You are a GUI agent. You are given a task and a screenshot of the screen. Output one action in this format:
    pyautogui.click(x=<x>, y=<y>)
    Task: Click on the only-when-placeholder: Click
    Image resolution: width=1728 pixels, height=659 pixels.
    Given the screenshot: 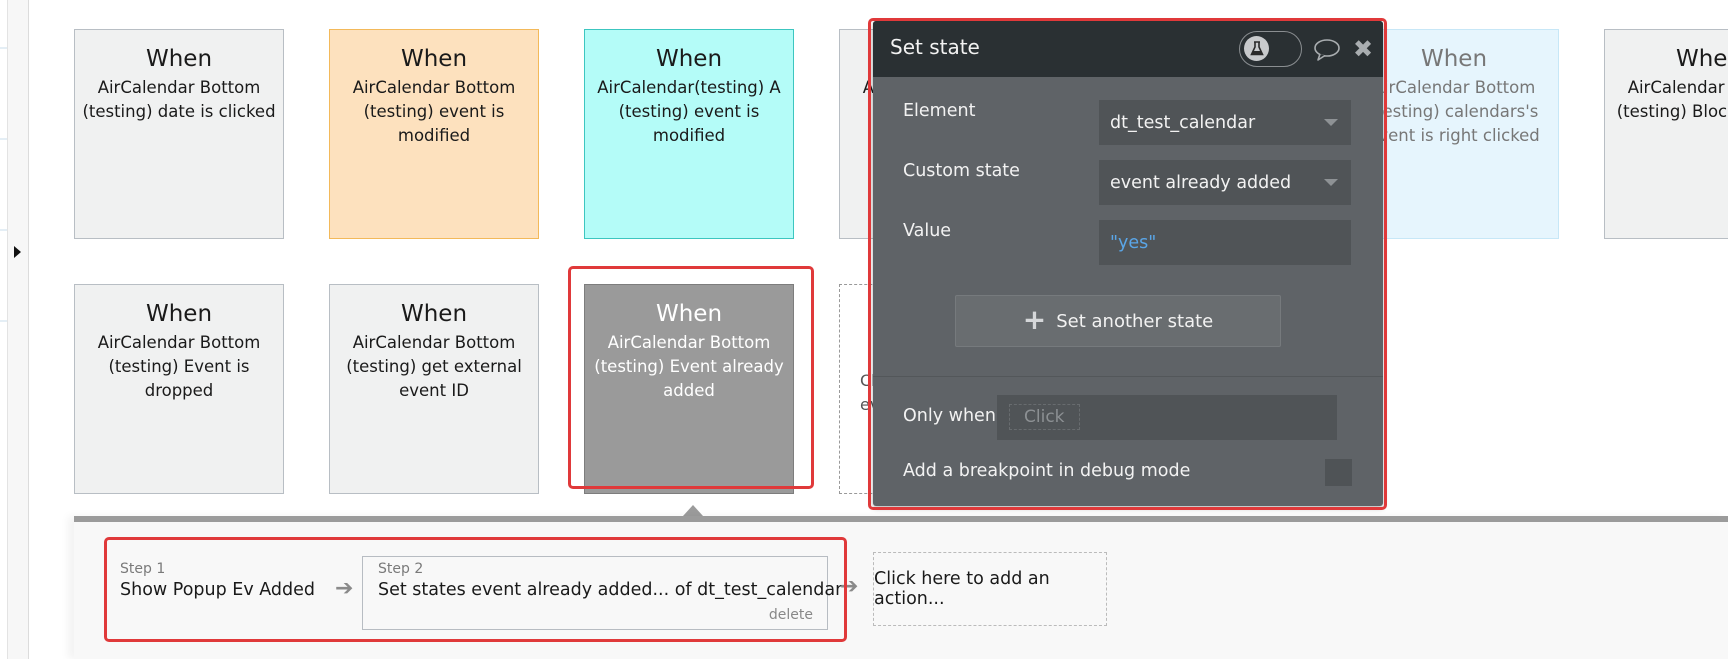 What is the action you would take?
    pyautogui.click(x=1044, y=417)
    